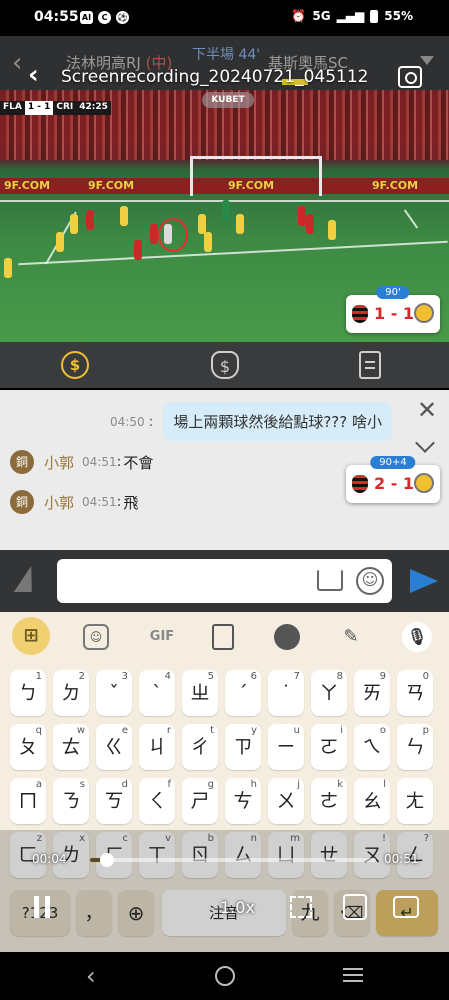  I want to click on key-hint: r, so click(168, 730).